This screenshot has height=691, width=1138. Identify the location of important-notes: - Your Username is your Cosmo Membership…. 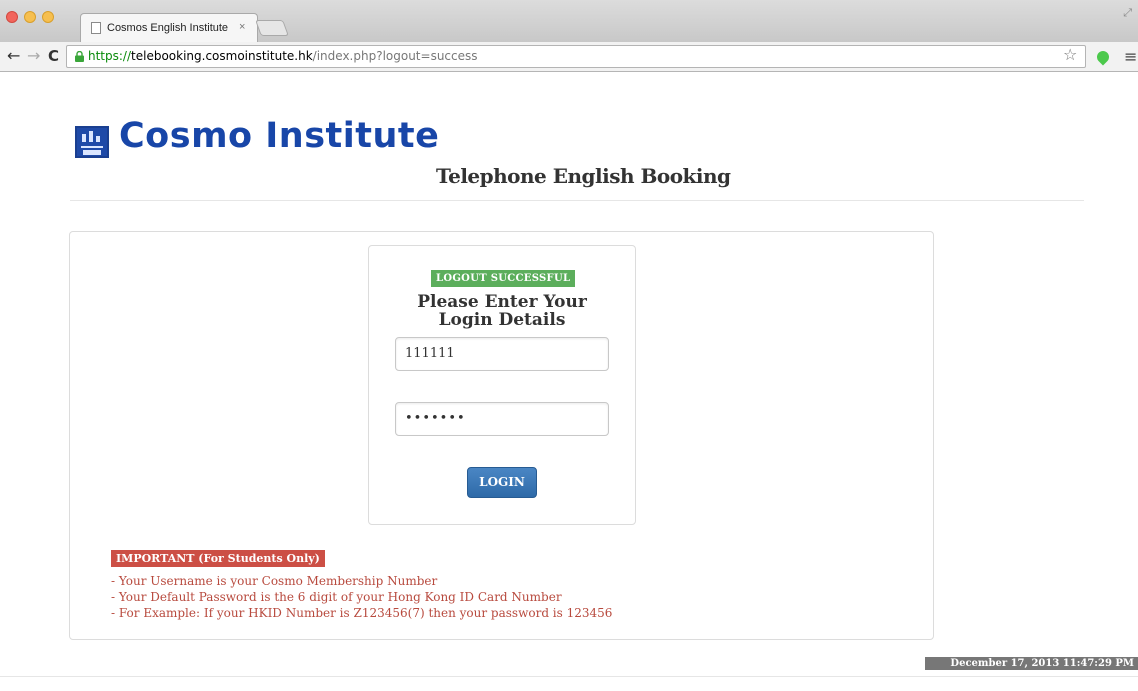
(361, 597).